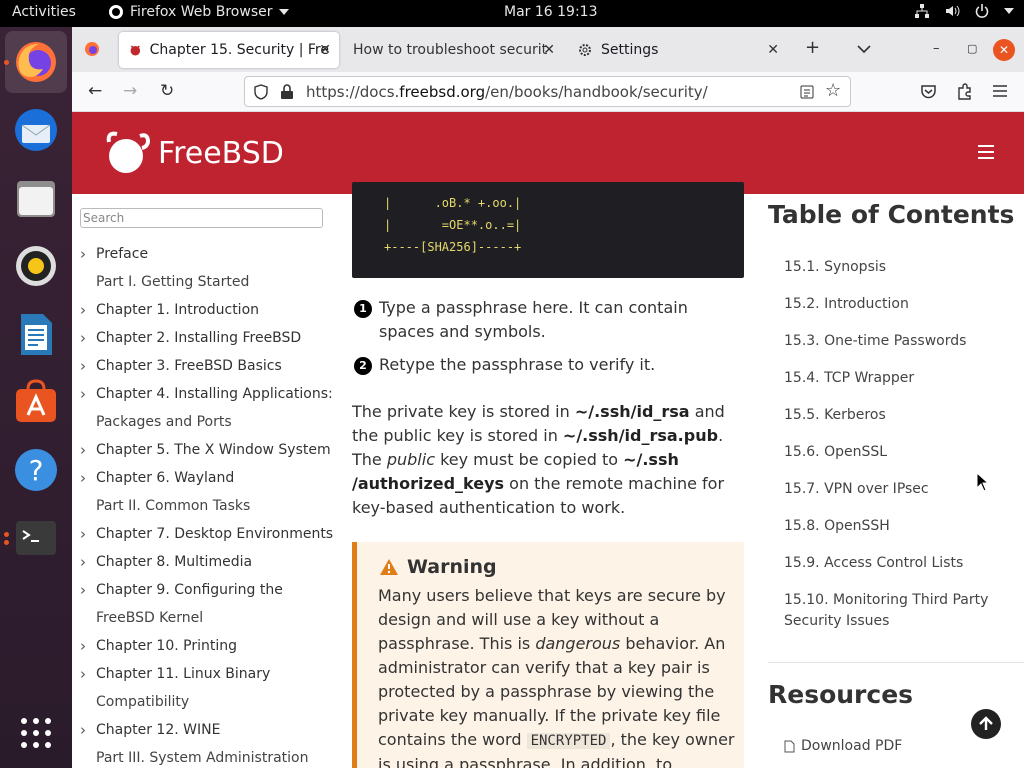 This screenshot has width=1024, height=768. I want to click on minimize-button: –, so click(936, 48).